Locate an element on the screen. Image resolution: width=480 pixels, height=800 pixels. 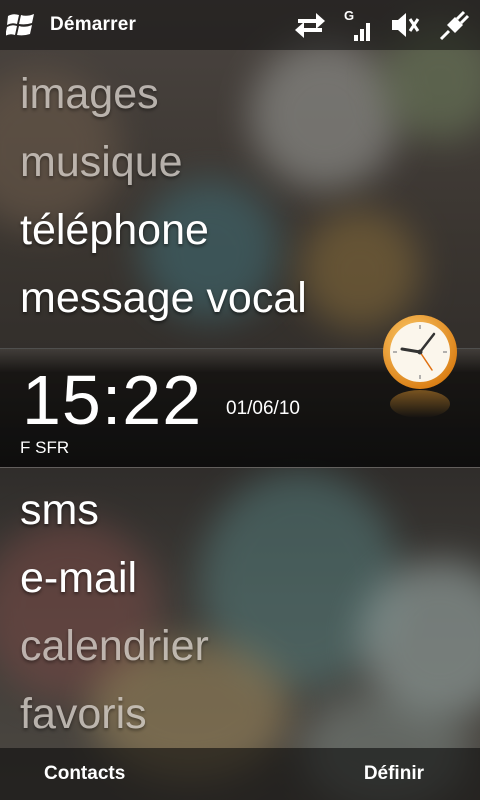
definir-softkey: Définir is located at coordinates (394, 774).